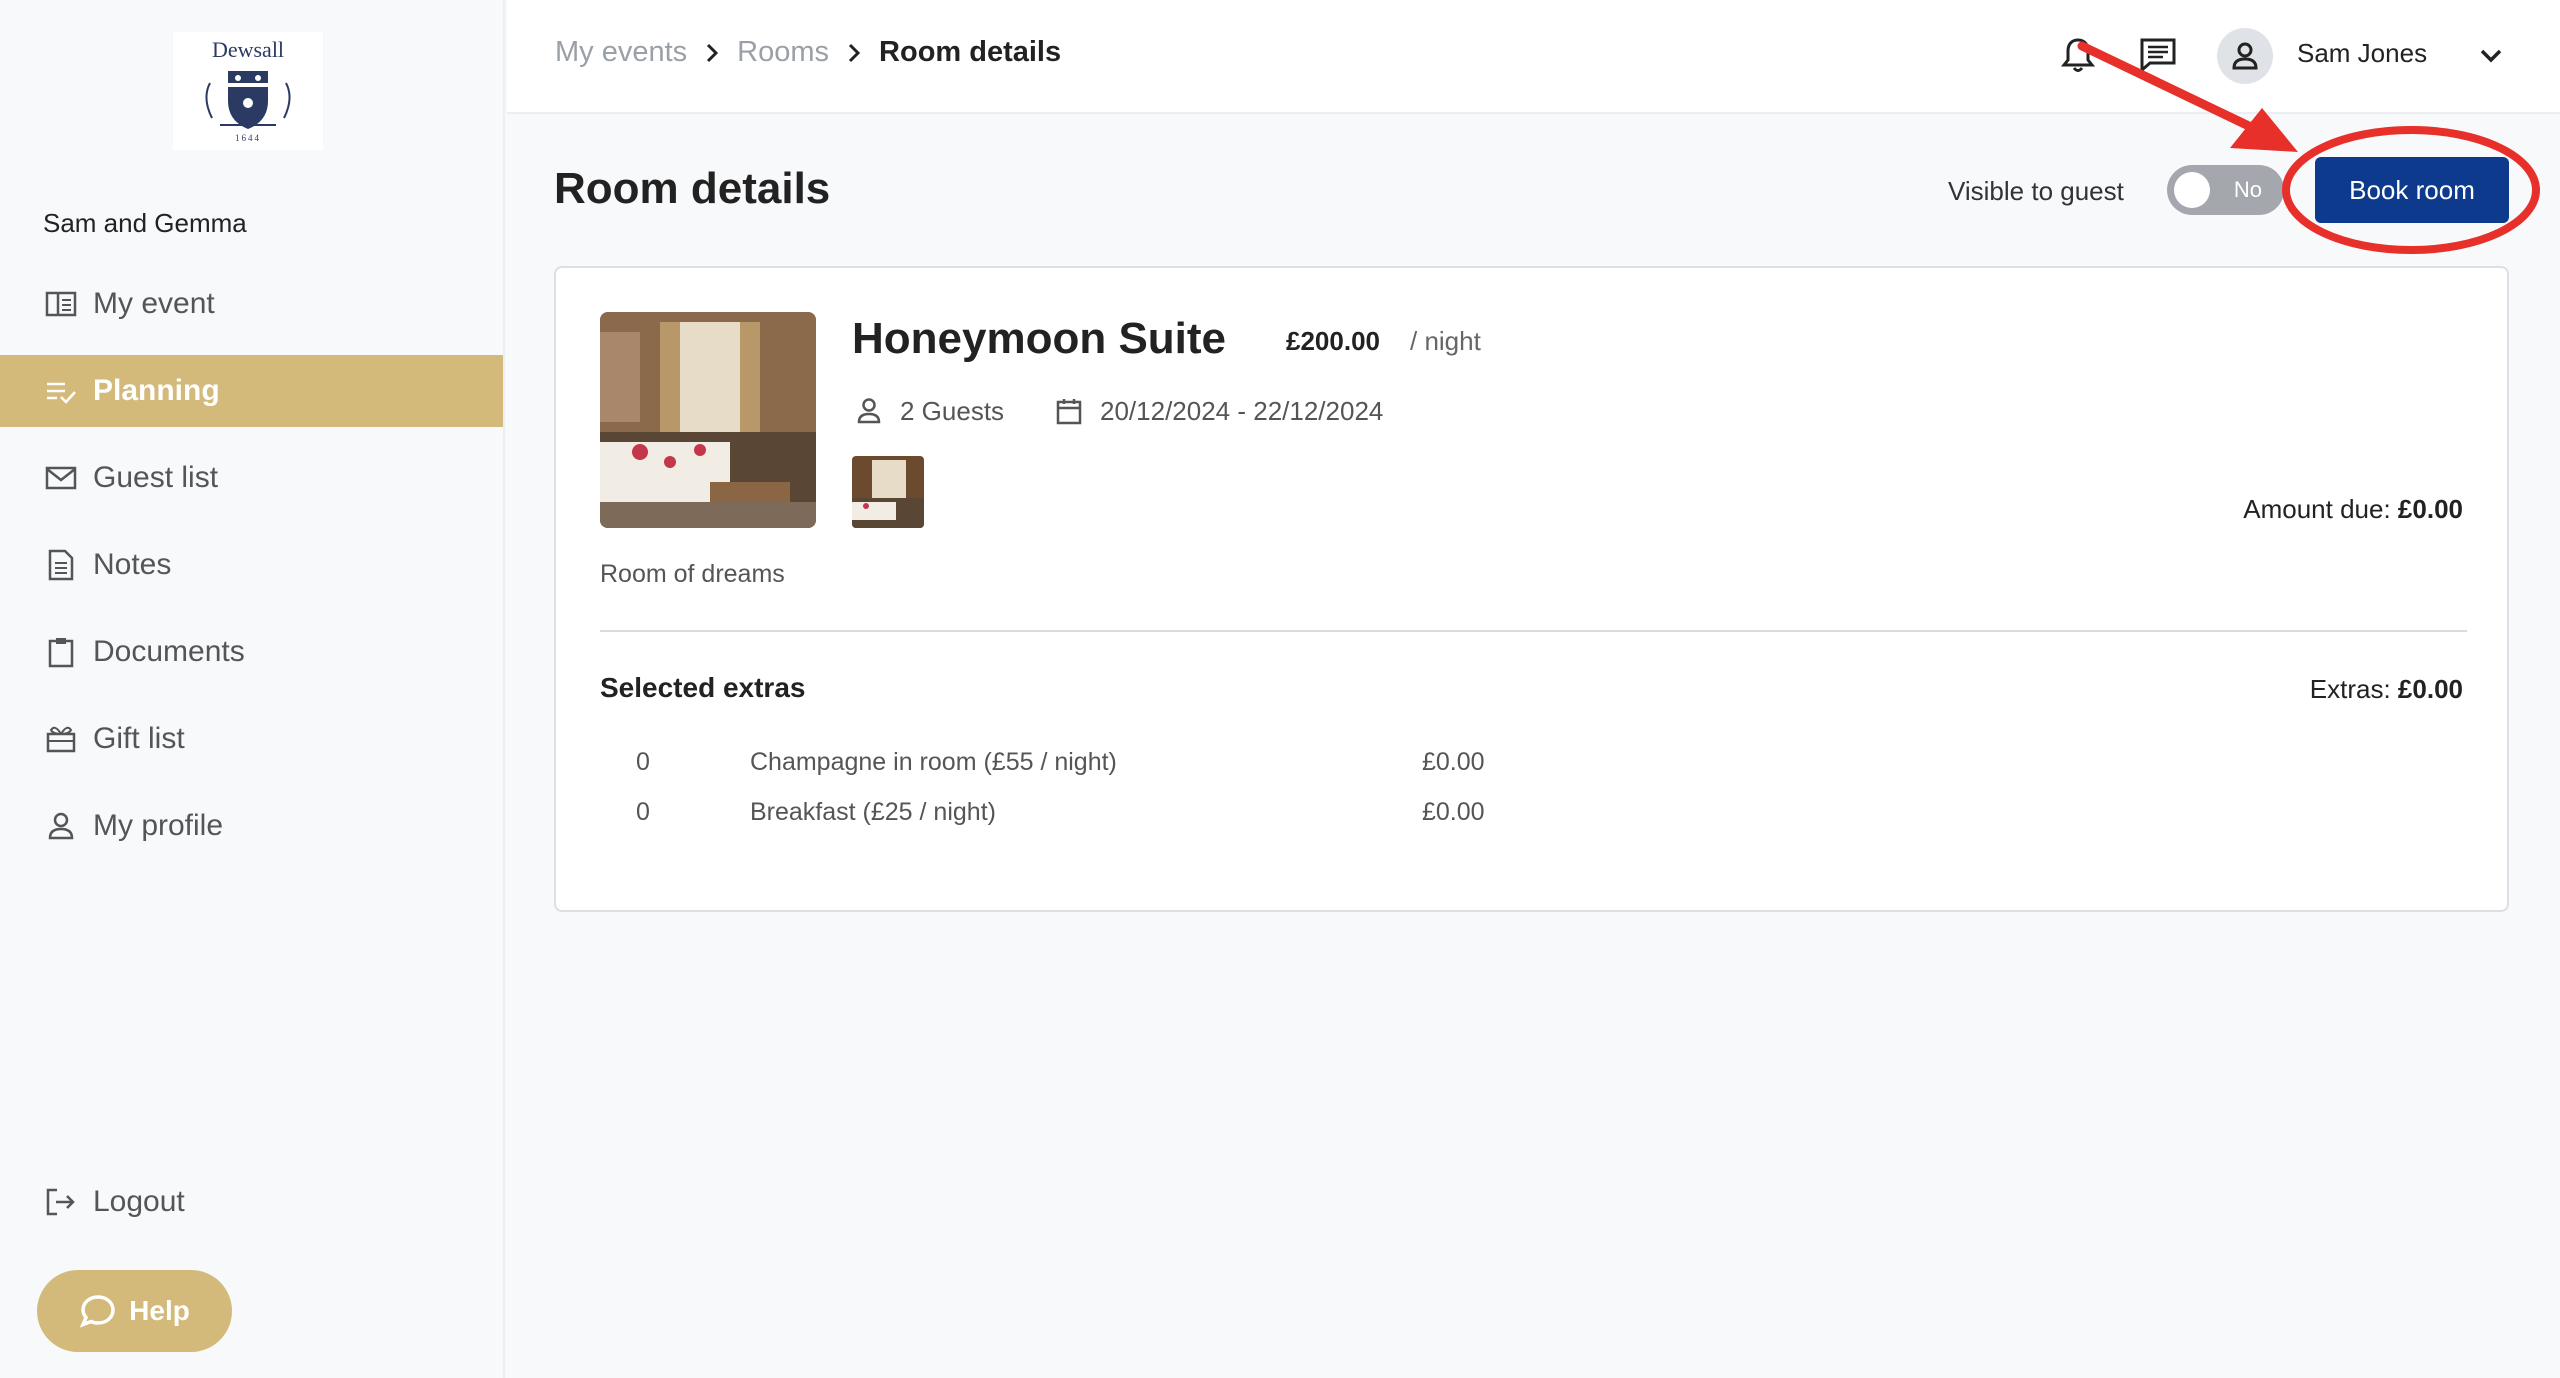 This screenshot has height=1378, width=2560. What do you see at coordinates (2192, 190) in the screenshot?
I see `toggle-knob` at bounding box center [2192, 190].